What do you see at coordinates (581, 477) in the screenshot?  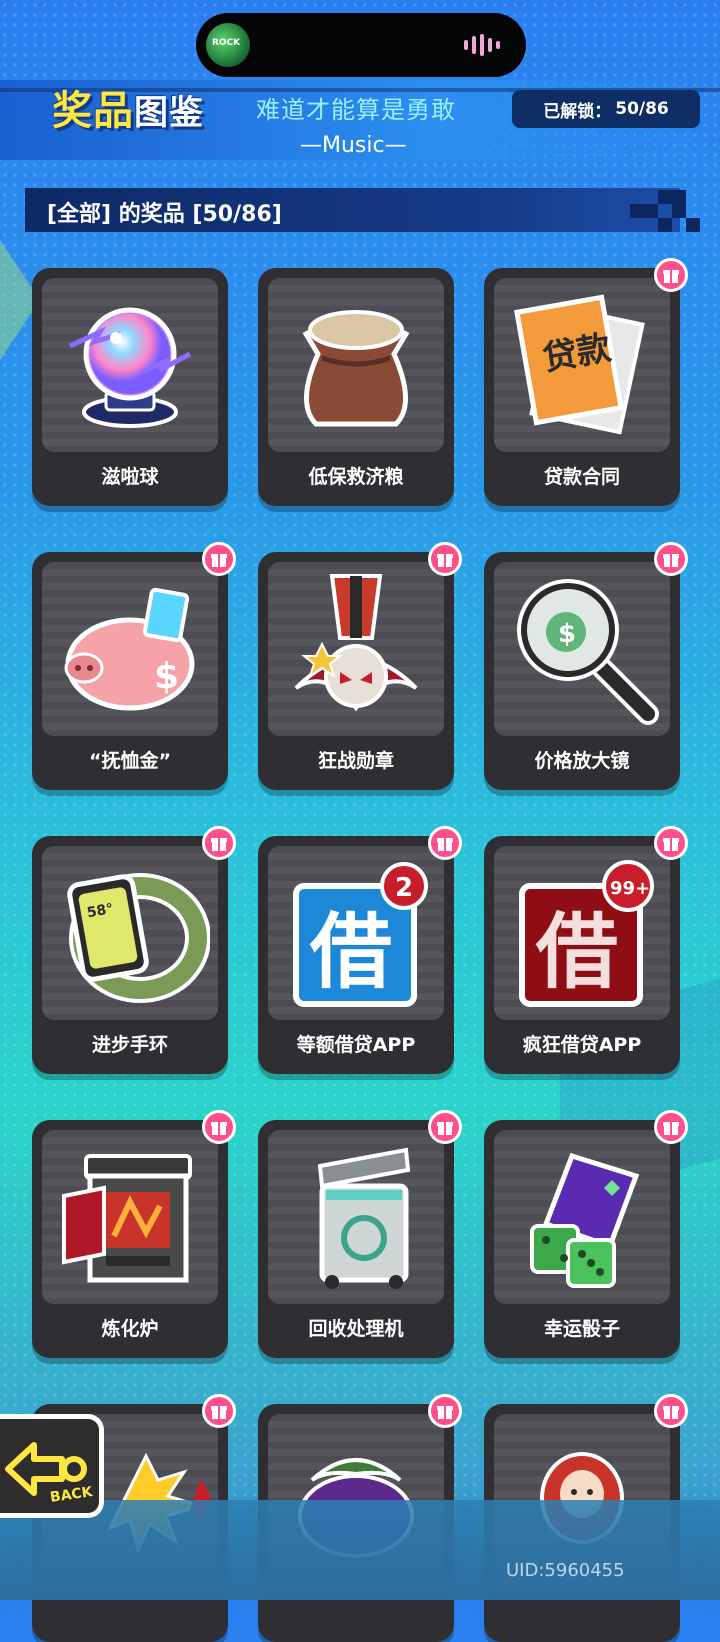 I see `prize-name: 贷款合同` at bounding box center [581, 477].